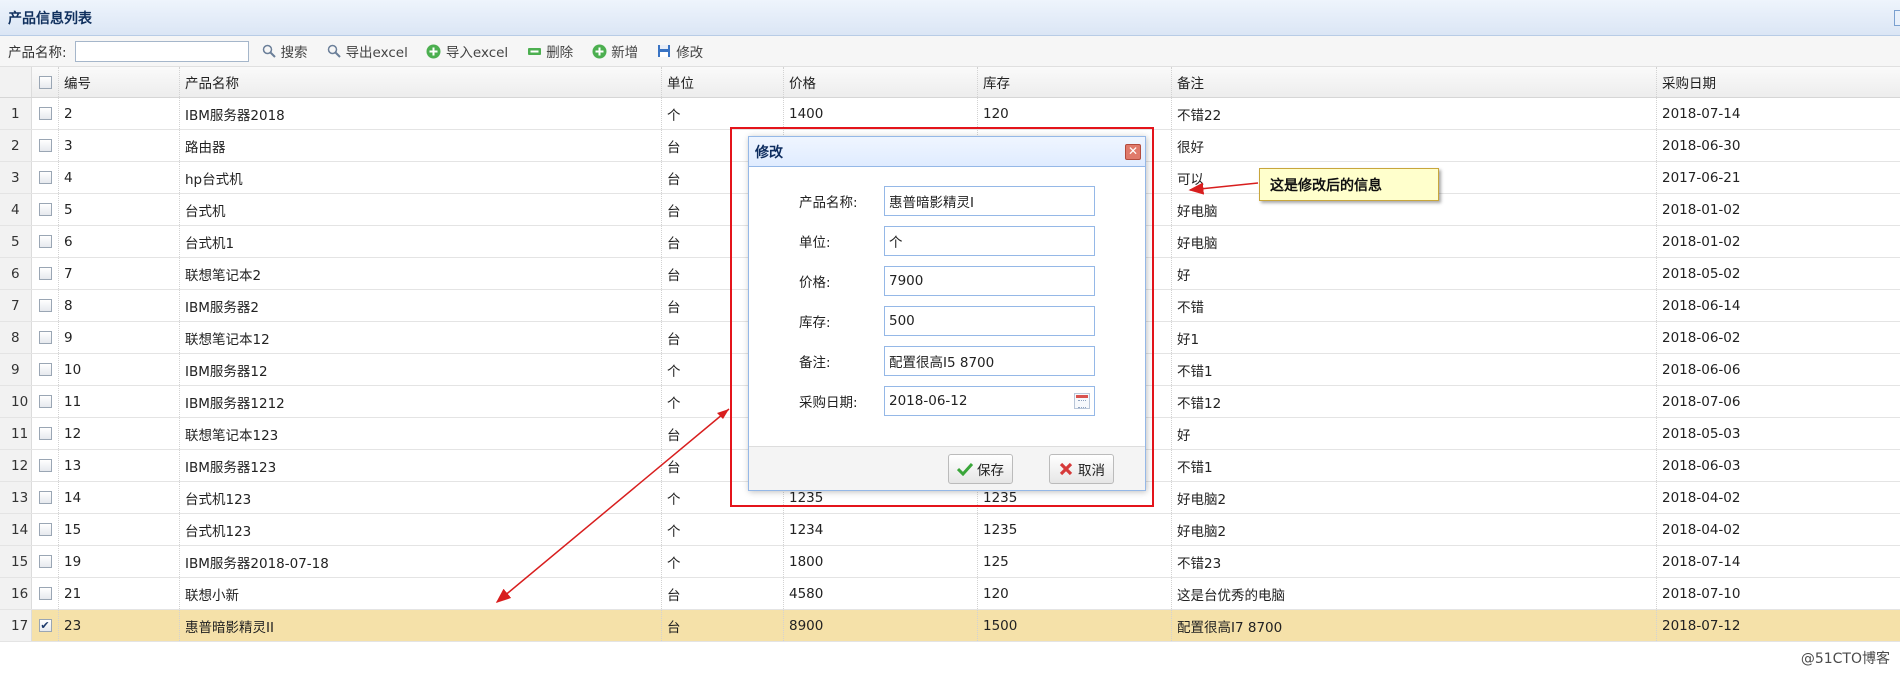 The height and width of the screenshot is (674, 1900). What do you see at coordinates (16, 369) in the screenshot?
I see `row-number: 9` at bounding box center [16, 369].